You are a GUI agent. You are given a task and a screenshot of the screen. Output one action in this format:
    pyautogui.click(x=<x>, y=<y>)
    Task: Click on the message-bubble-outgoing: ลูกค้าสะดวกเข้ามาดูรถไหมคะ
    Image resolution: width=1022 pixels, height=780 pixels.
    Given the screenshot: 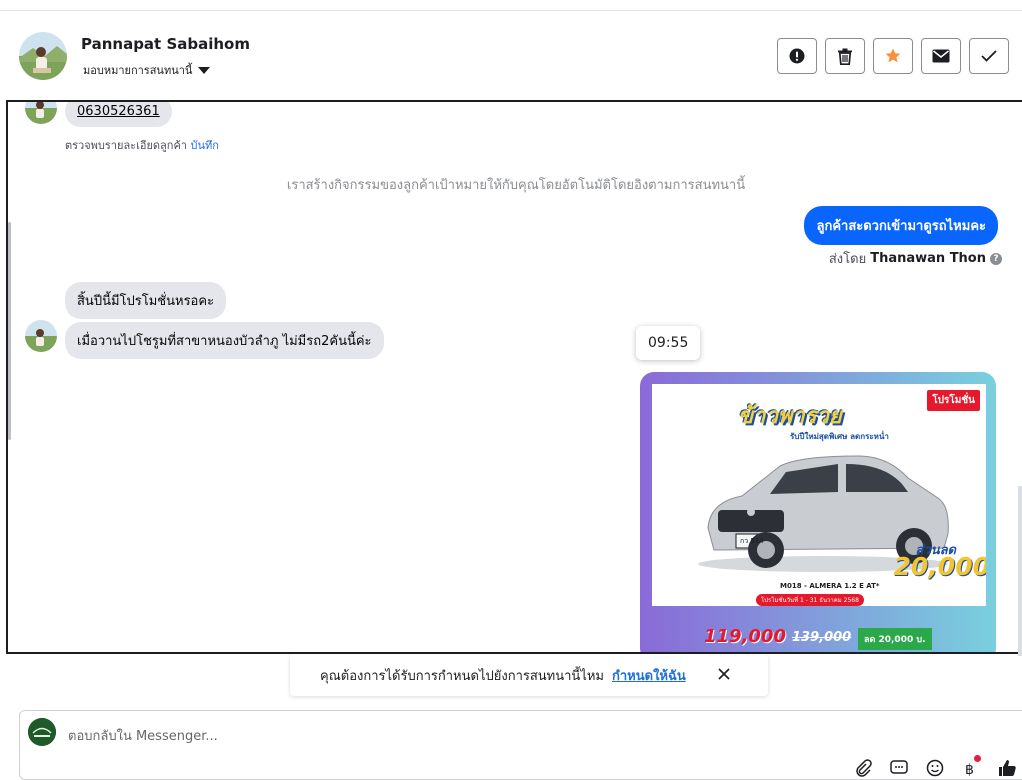 What is the action you would take?
    pyautogui.click(x=901, y=225)
    